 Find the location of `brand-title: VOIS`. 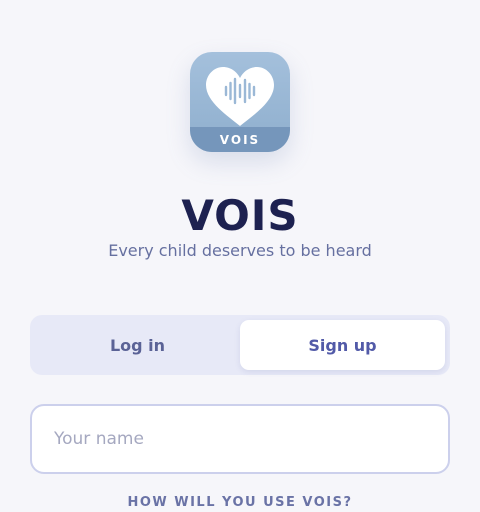

brand-title: VOIS is located at coordinates (240, 215).